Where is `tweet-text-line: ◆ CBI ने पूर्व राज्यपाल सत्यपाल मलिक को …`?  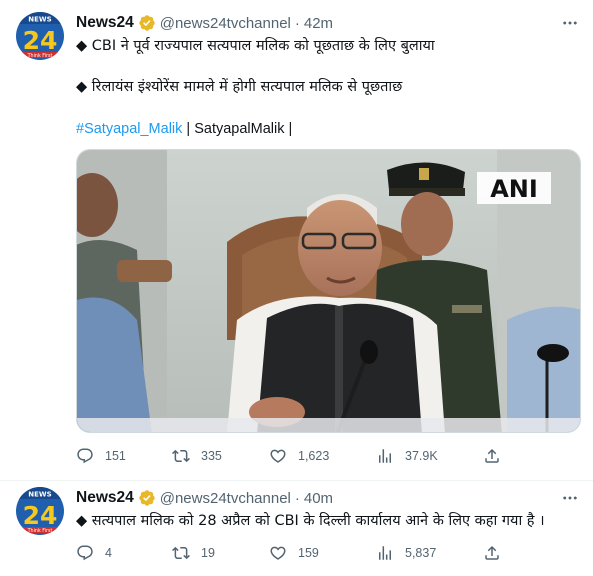 tweet-text-line: ◆ CBI ने पूर्व राज्यपाल सत्यपाल मलिक को … is located at coordinates (255, 46).